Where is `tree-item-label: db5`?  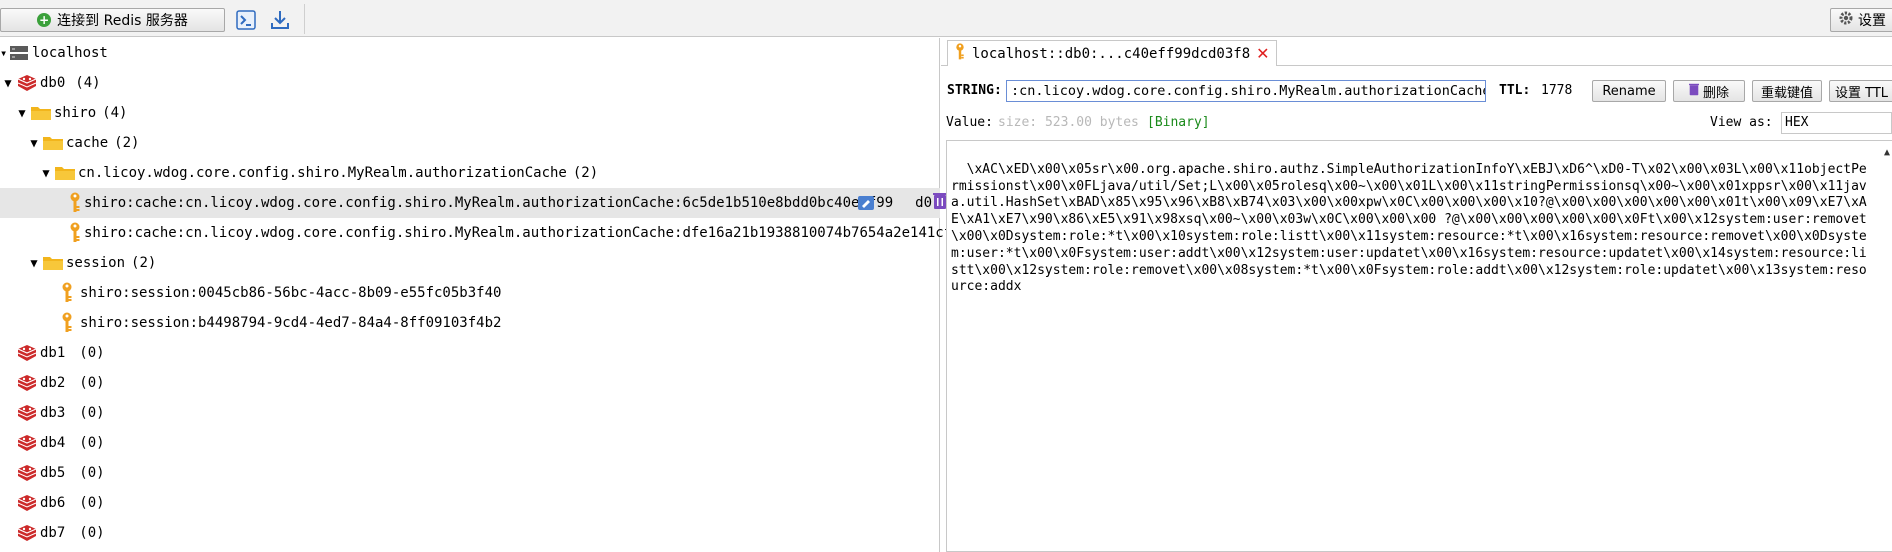 tree-item-label: db5 is located at coordinates (53, 473).